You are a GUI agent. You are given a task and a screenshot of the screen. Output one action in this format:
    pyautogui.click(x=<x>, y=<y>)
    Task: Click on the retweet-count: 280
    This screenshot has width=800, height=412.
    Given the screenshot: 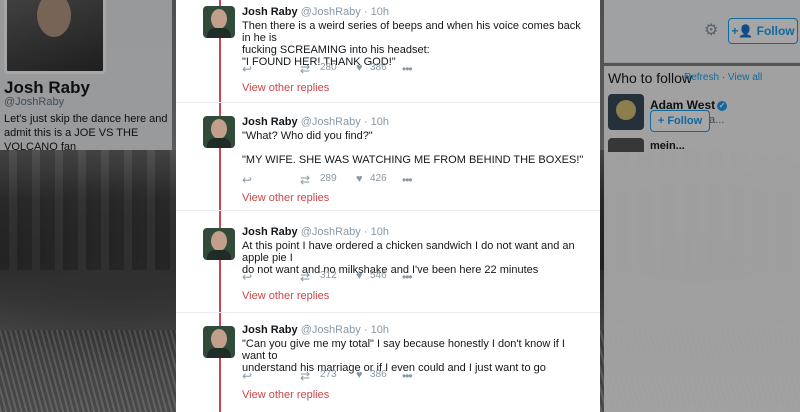 What is the action you would take?
    pyautogui.click(x=328, y=67)
    